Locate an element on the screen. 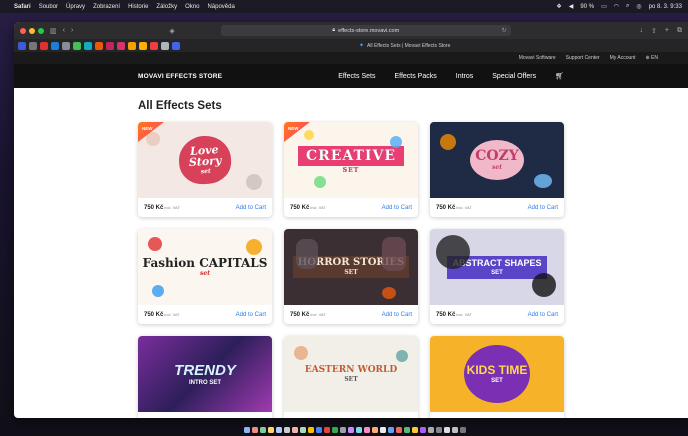  volume-icon: ◀ is located at coordinates (571, 6).